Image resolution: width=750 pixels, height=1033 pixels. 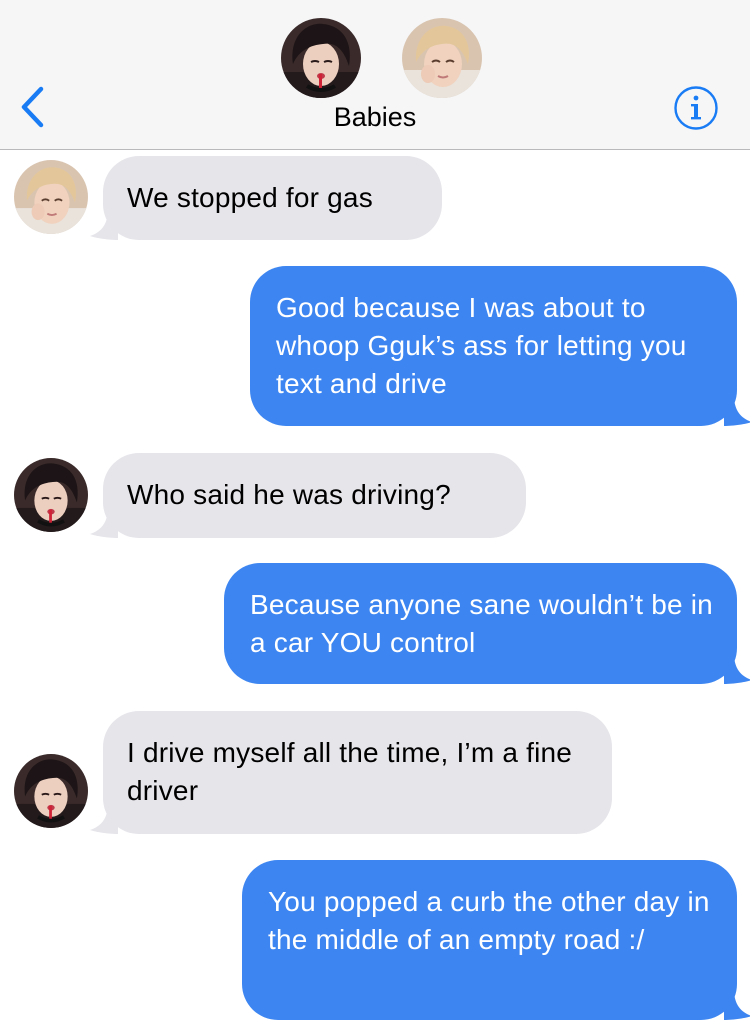 I want to click on conversation-header: Babies, so click(x=375, y=75).